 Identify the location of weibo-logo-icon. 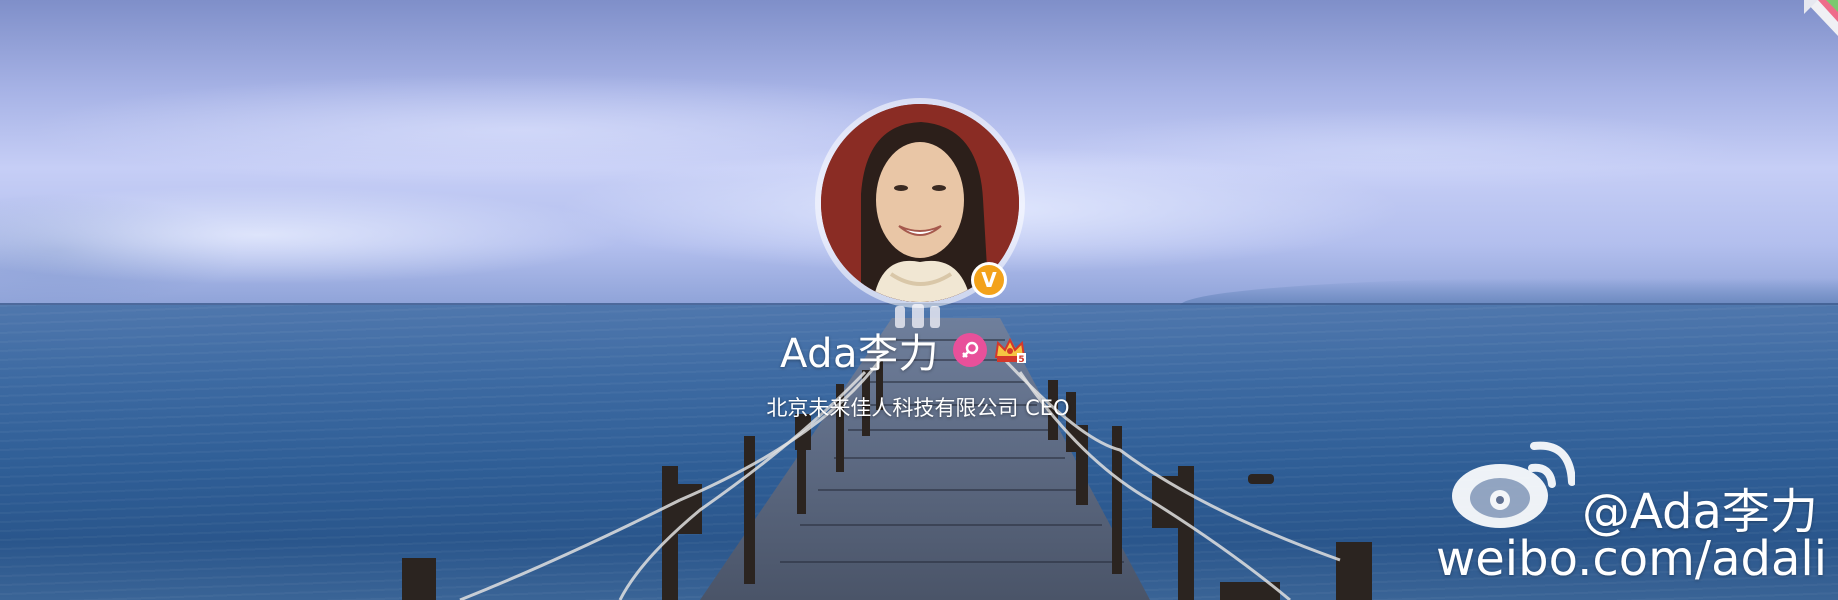
(1513, 484).